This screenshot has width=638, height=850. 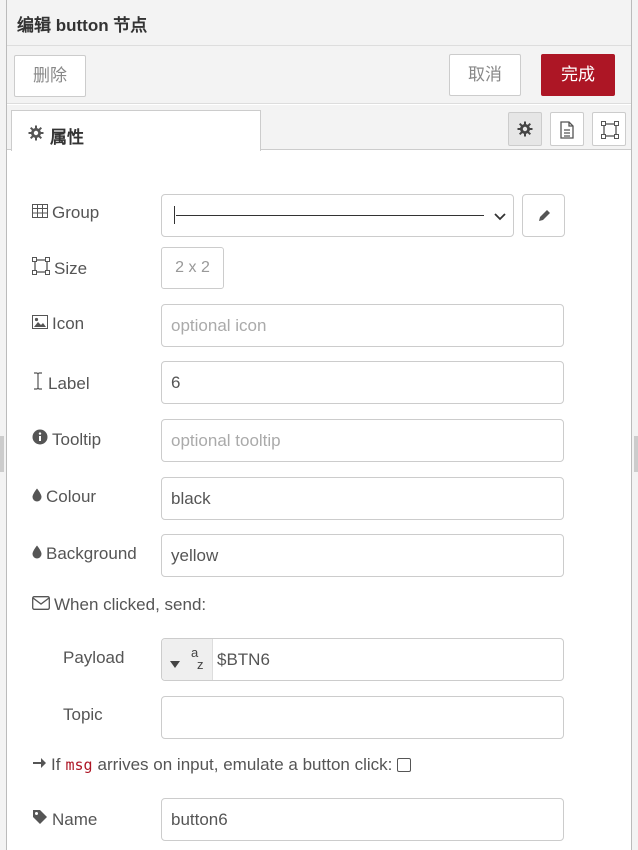 I want to click on tab-button-settings, so click(x=525, y=129).